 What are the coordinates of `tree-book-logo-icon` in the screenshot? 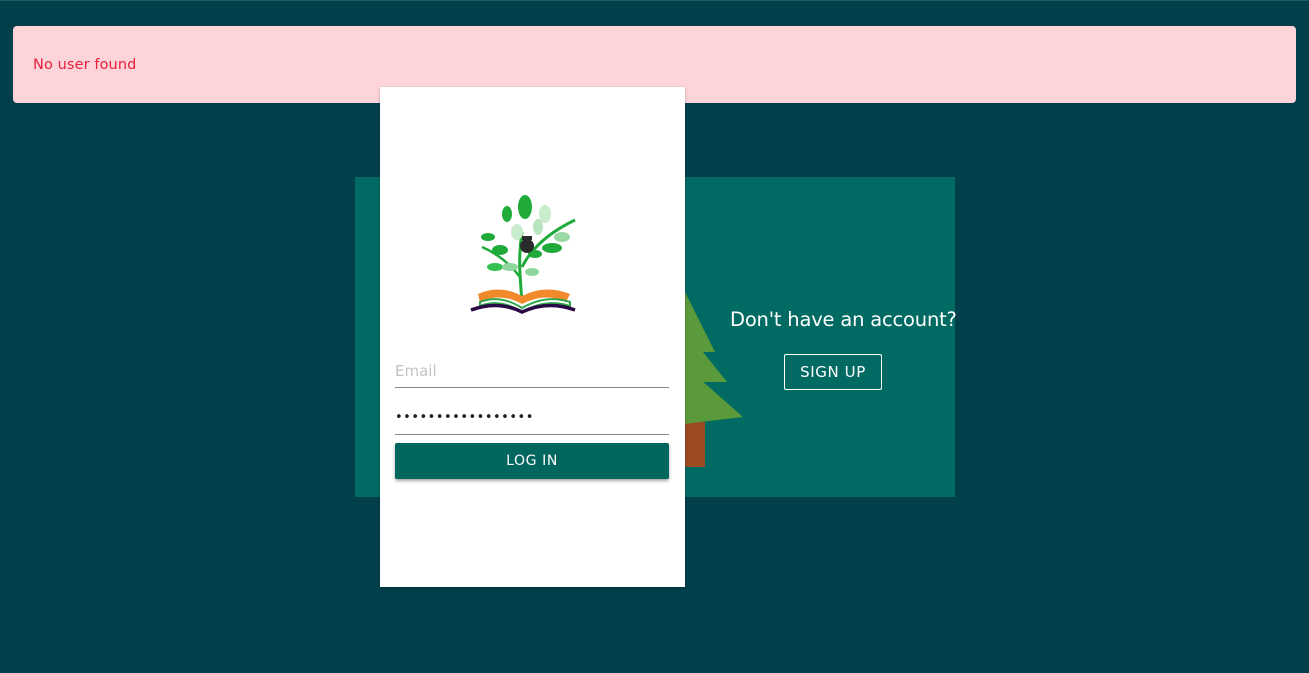 It's located at (523, 254).